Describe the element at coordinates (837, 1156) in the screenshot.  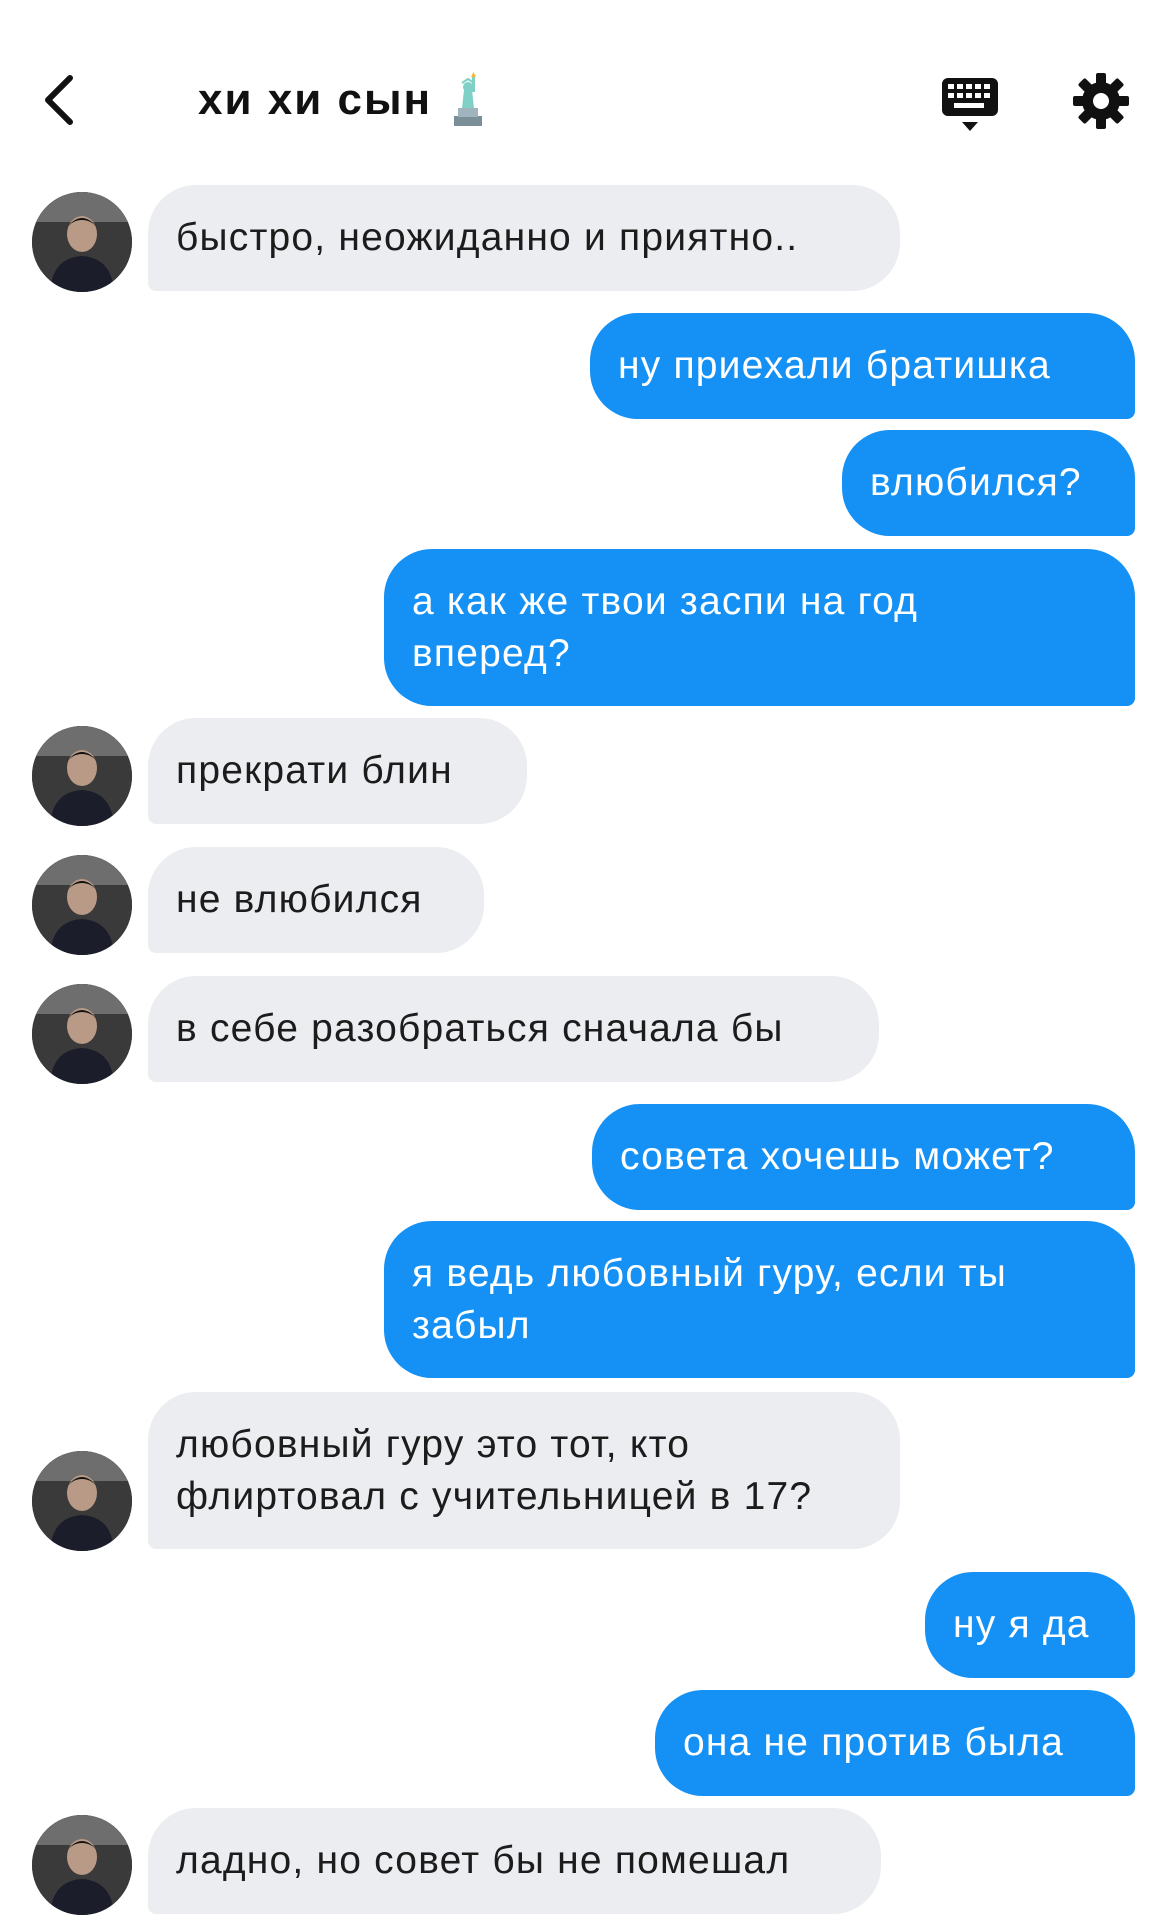
I see `message-text: совета хочешь может?` at that location.